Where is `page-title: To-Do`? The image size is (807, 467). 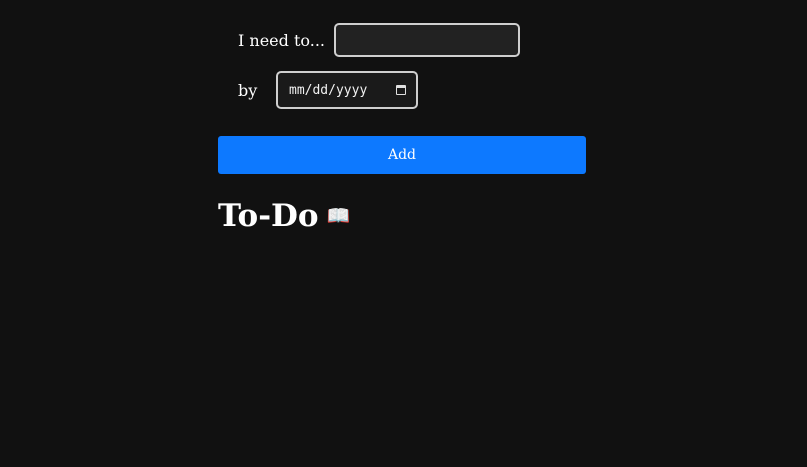
page-title: To-Do is located at coordinates (268, 216).